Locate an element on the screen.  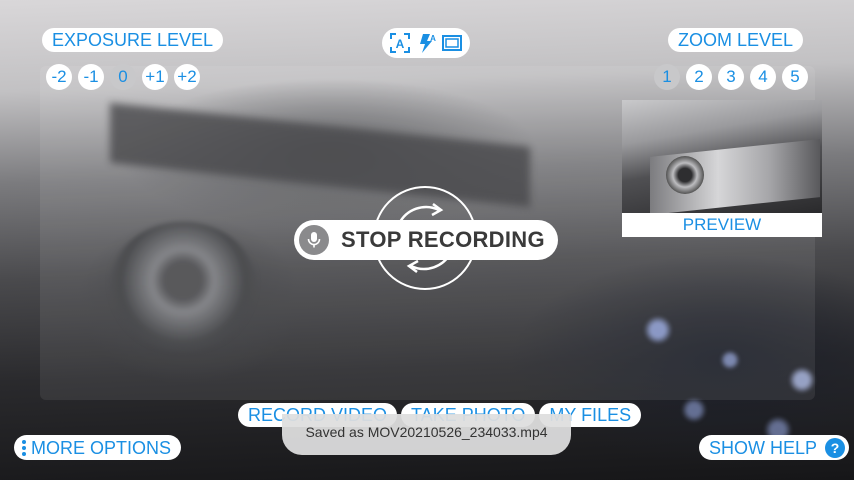
microphone-icon is located at coordinates (314, 240).